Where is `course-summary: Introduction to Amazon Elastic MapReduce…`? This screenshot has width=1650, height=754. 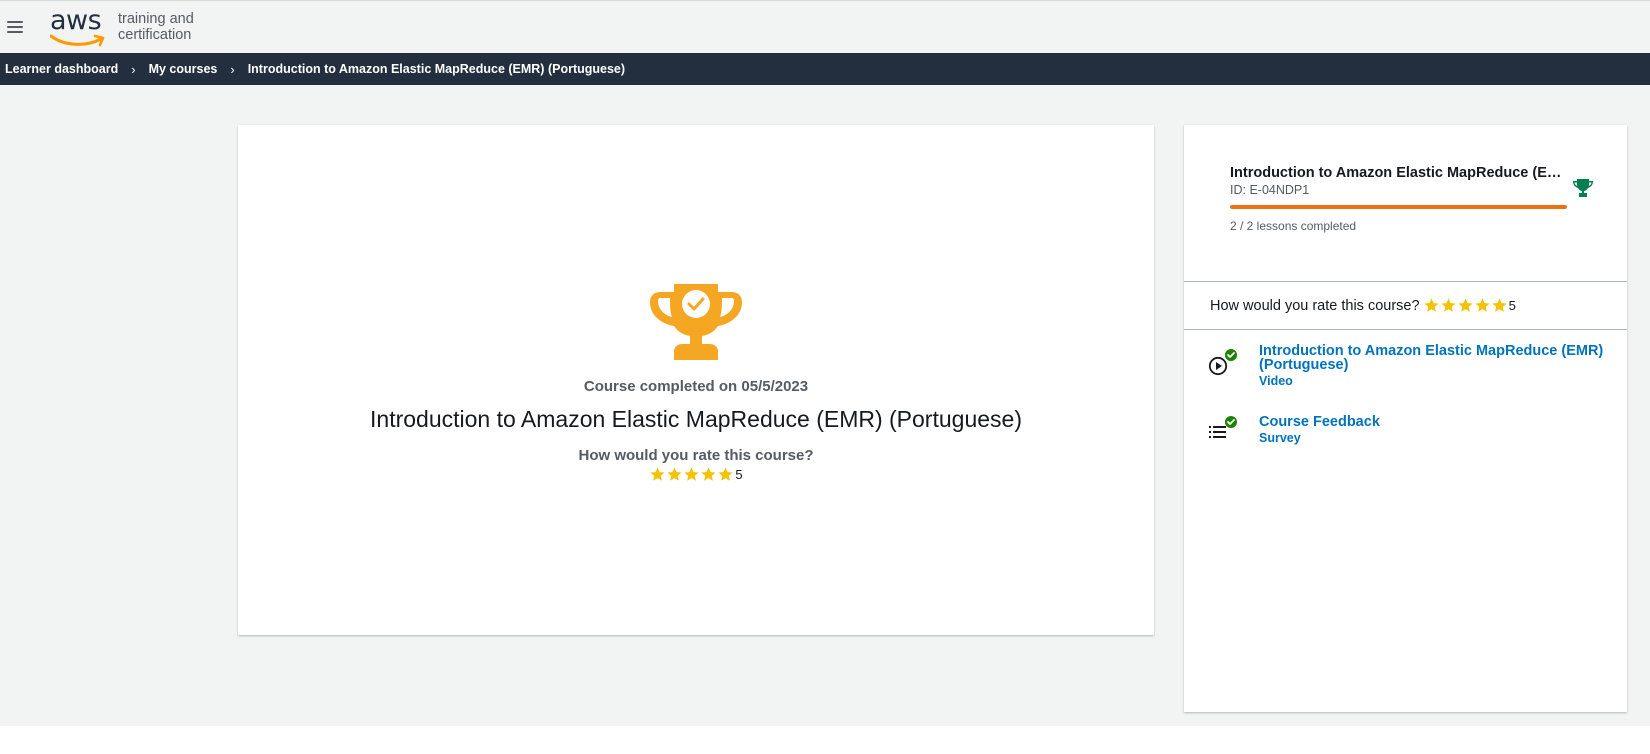 course-summary: Introduction to Amazon Elastic MapReduce… is located at coordinates (1405, 203).